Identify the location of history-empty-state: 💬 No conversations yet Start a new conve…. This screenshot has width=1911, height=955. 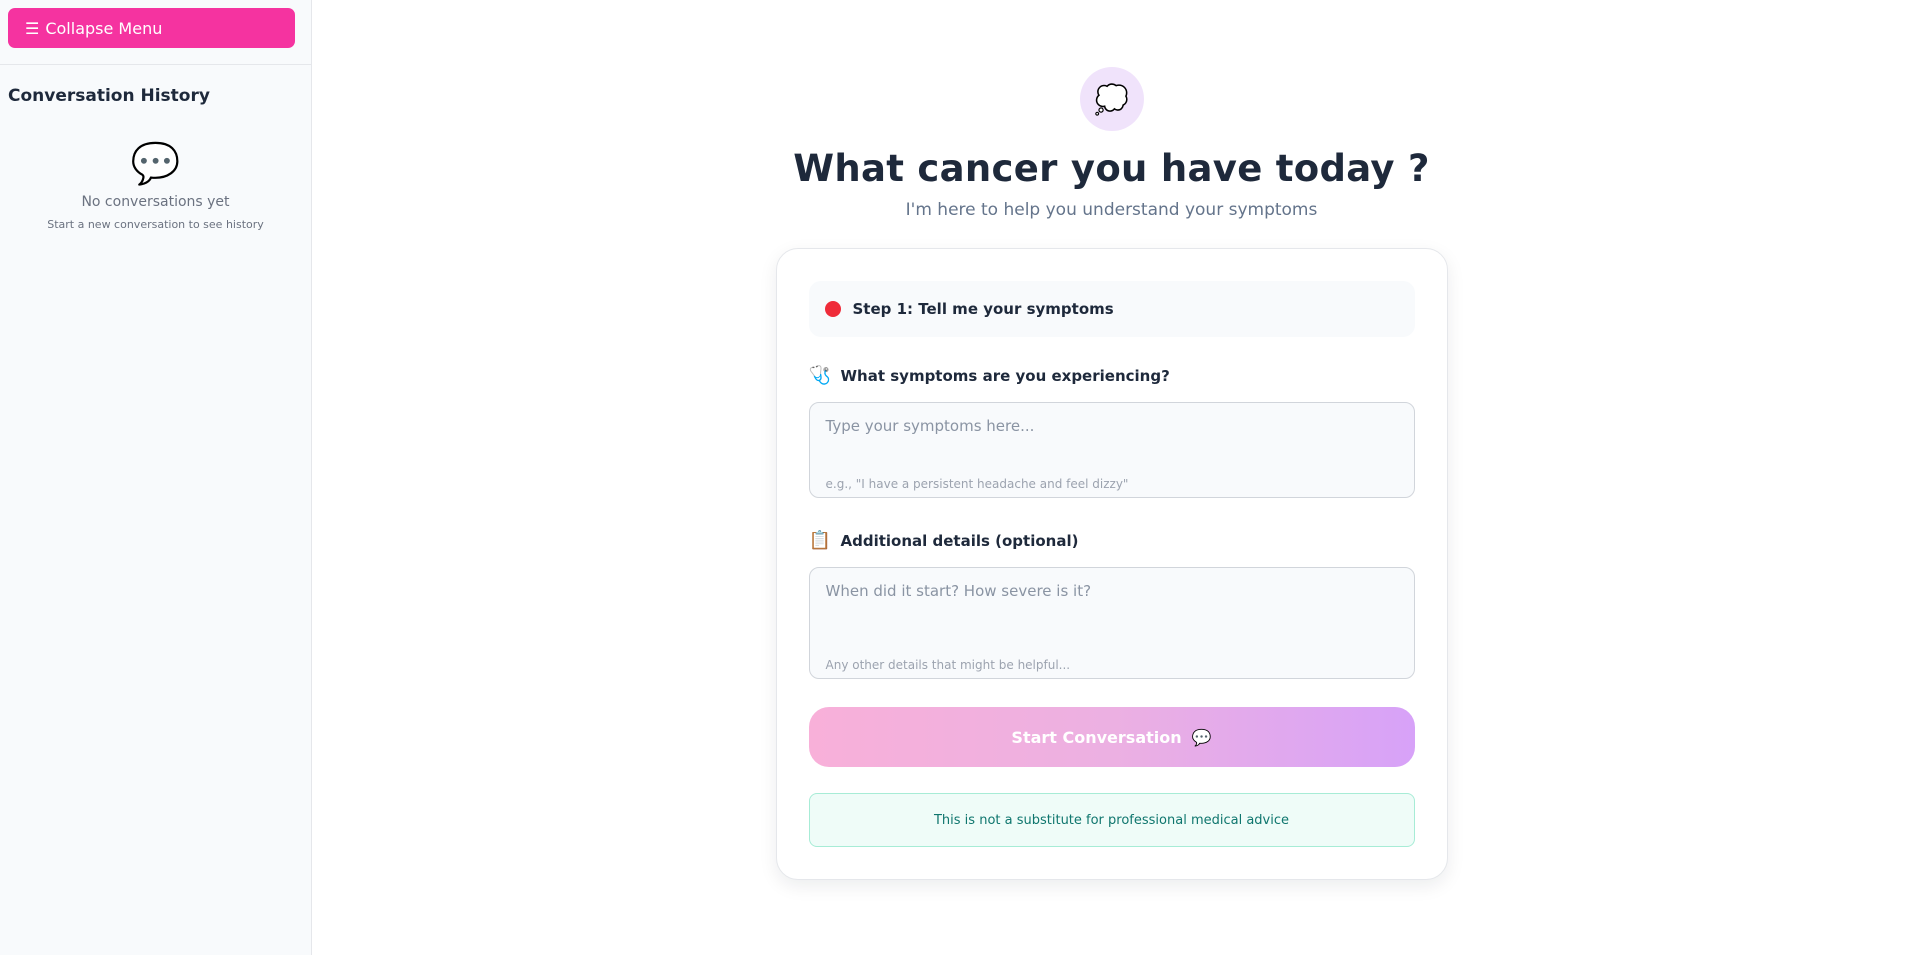
(155, 186).